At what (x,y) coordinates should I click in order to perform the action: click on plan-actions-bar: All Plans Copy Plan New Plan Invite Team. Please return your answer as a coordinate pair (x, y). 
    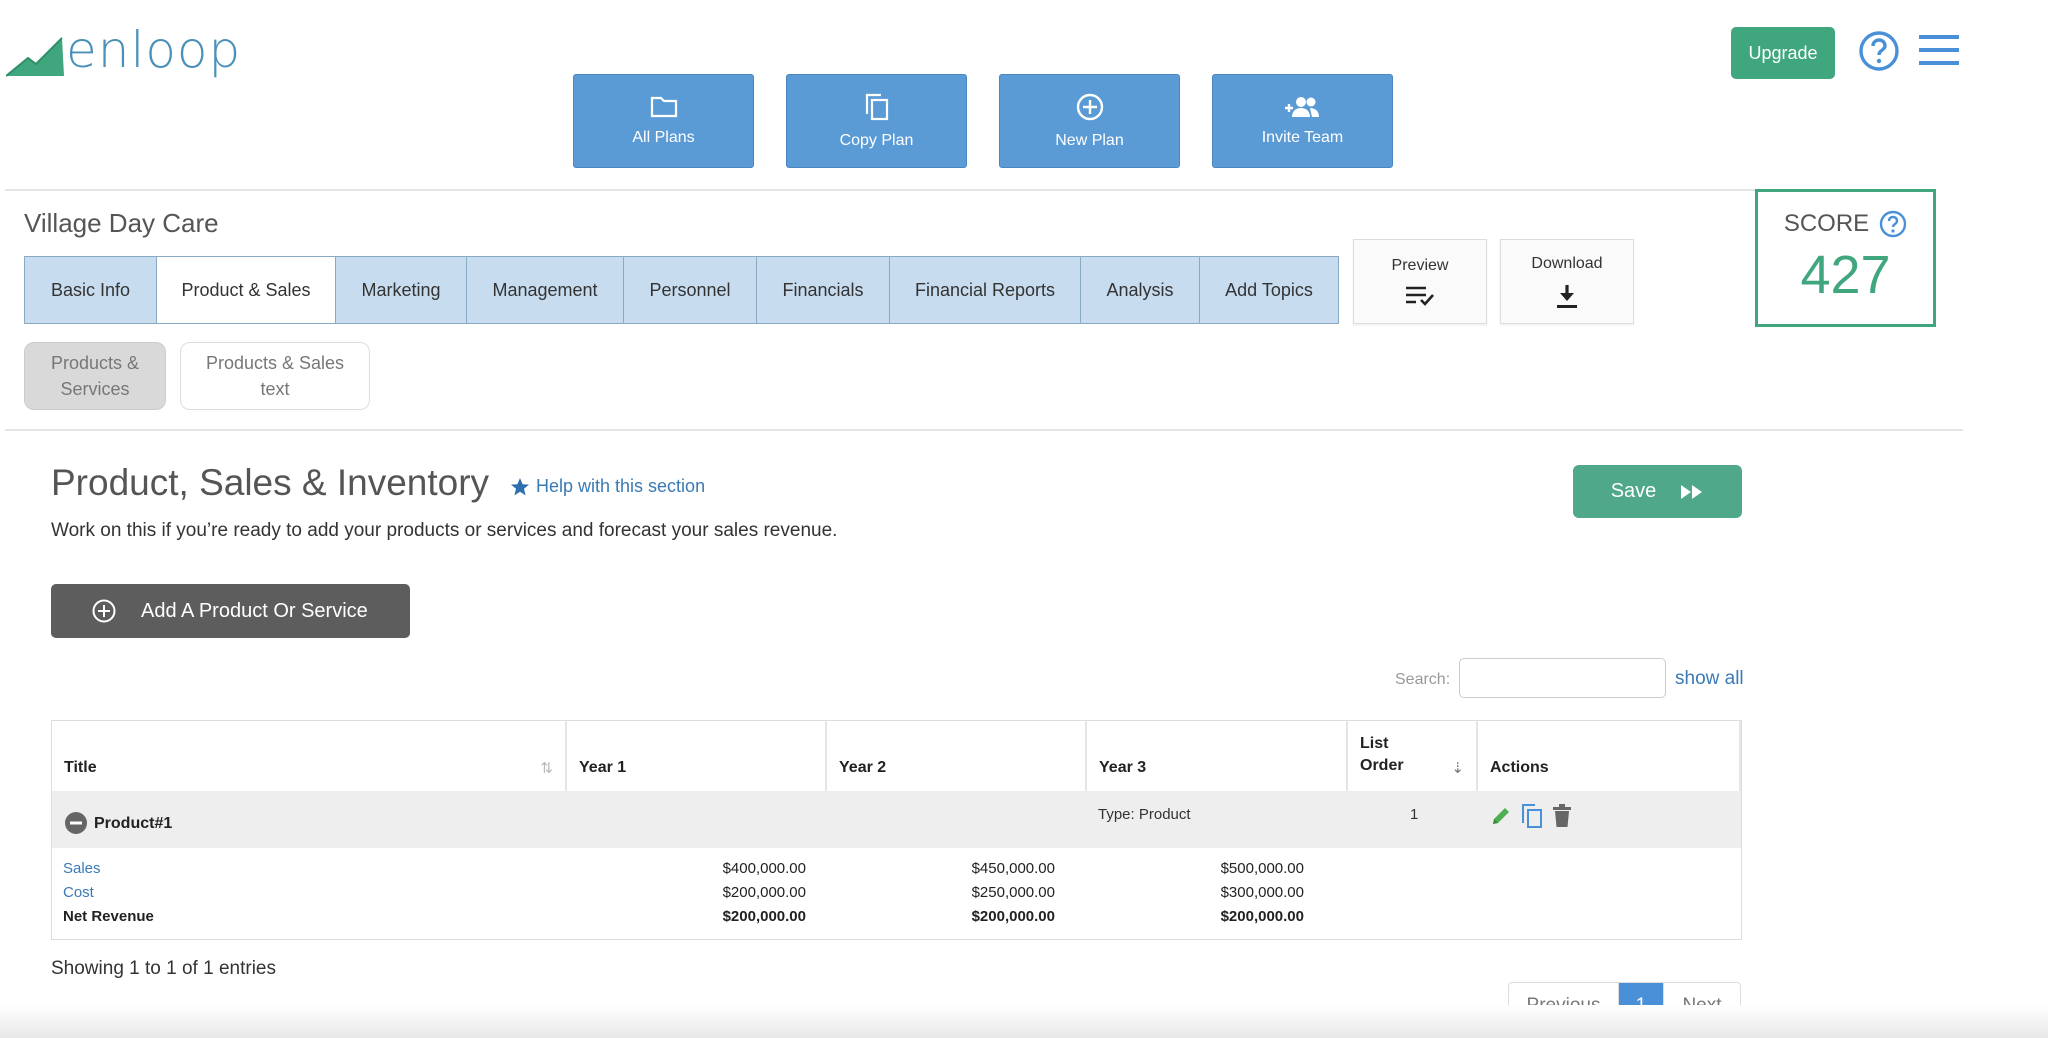
    Looking at the image, I should click on (983, 121).